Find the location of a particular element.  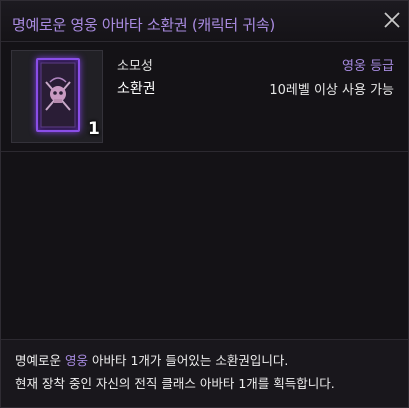

item-title: 명예로운 영웅 아바타 소환권 (캐릭터 귀속) is located at coordinates (143, 25).